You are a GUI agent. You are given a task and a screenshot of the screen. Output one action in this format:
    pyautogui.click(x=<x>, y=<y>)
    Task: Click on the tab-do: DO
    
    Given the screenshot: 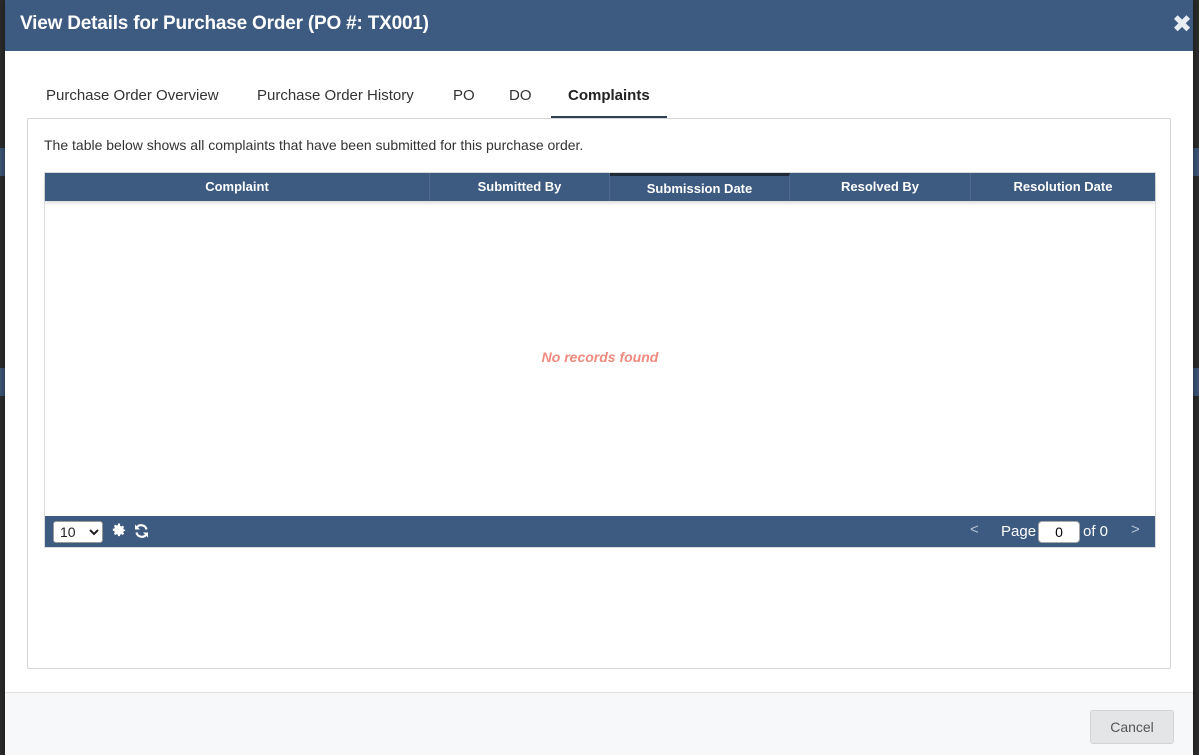 What is the action you would take?
    pyautogui.click(x=520, y=98)
    